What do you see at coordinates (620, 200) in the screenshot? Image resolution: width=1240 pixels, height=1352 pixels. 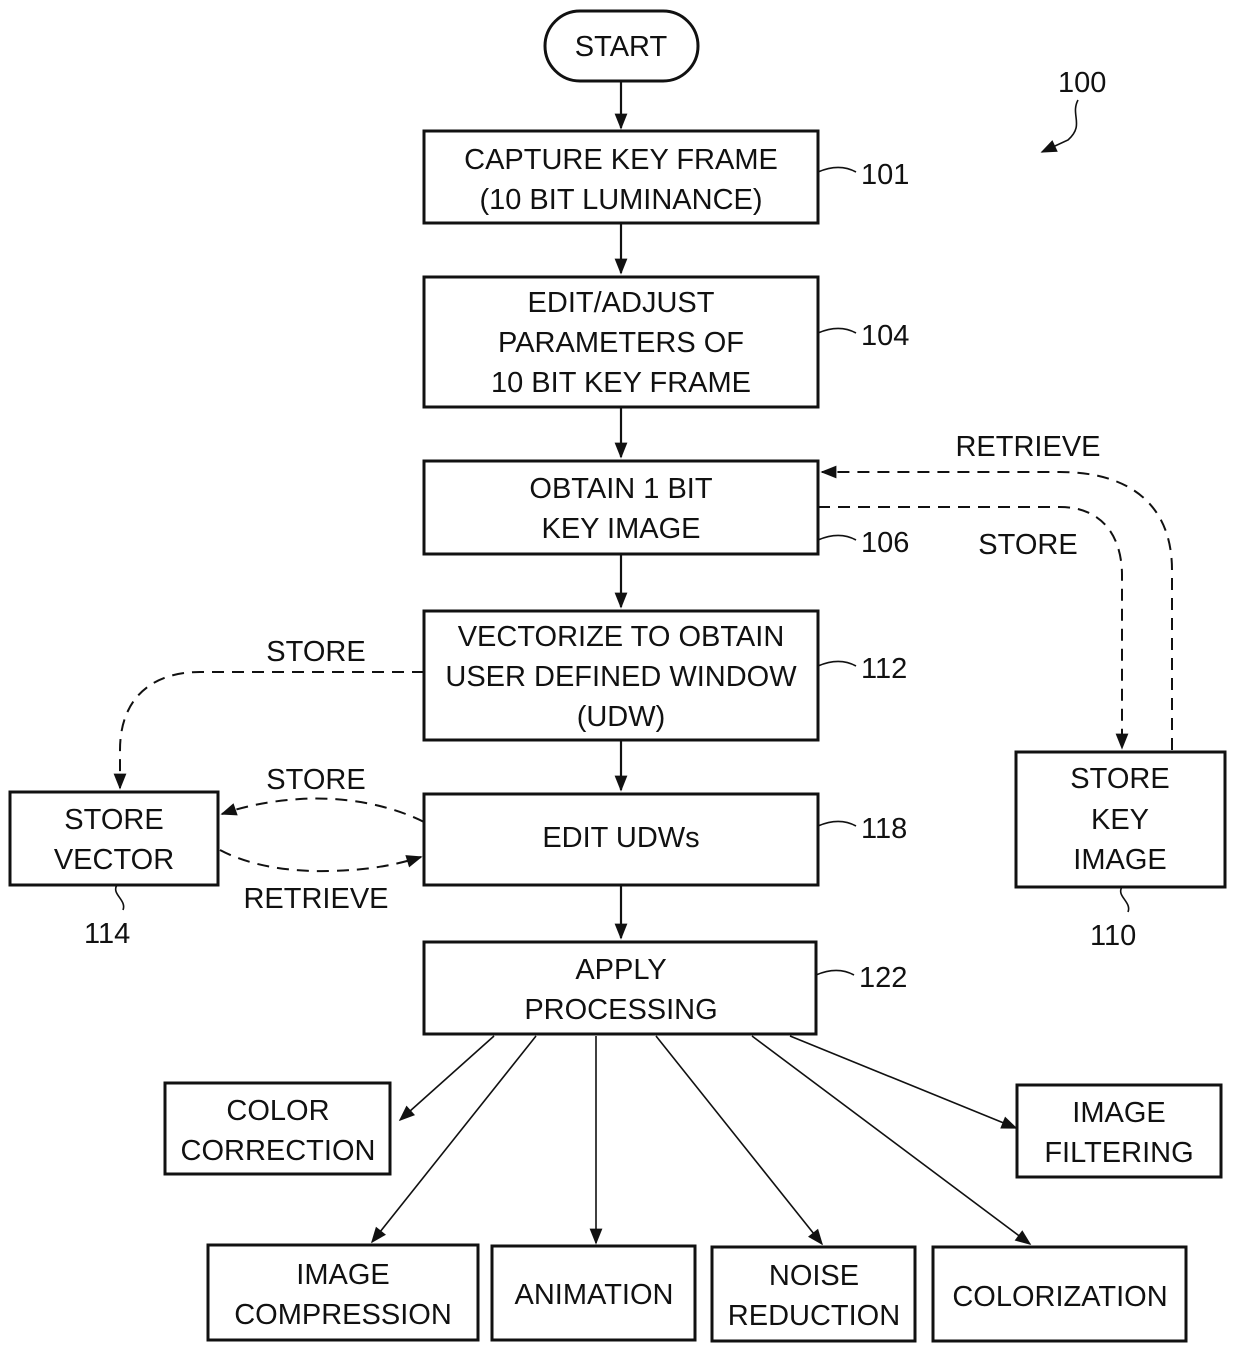 I see `step-101-line-2: (10 BIT LUMINANCE)` at bounding box center [620, 200].